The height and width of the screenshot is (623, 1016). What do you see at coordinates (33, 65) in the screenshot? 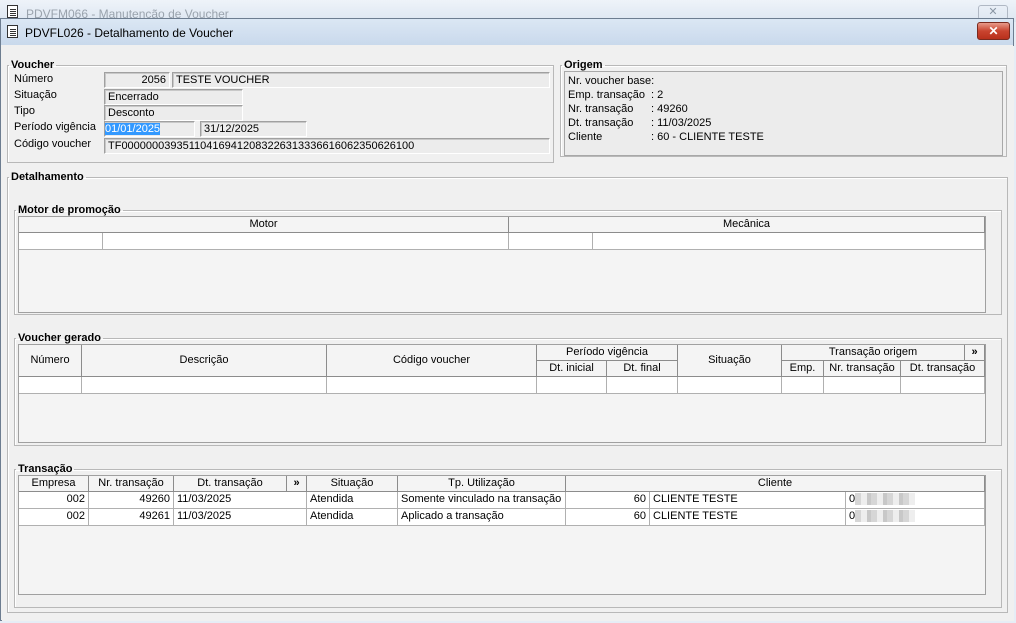
I see `voucher-legend: Voucher` at bounding box center [33, 65].